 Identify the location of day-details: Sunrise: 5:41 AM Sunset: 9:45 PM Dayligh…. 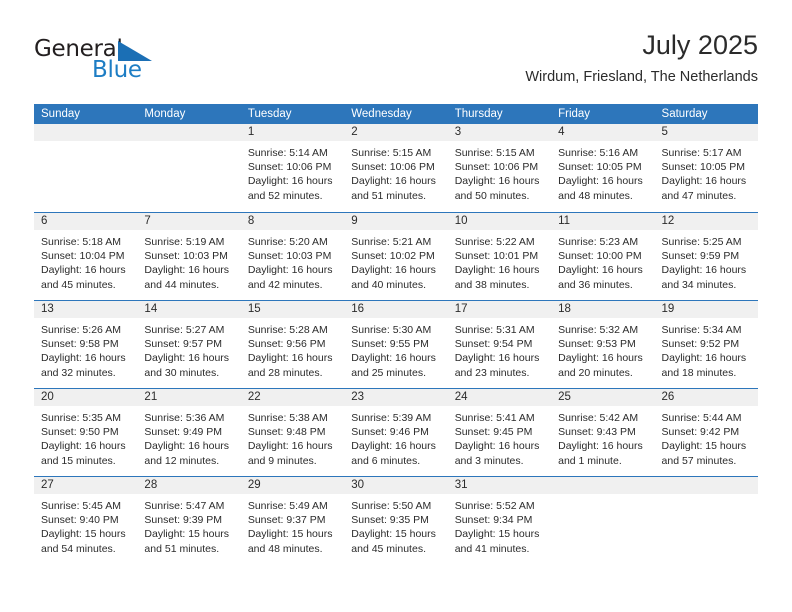
(499, 437).